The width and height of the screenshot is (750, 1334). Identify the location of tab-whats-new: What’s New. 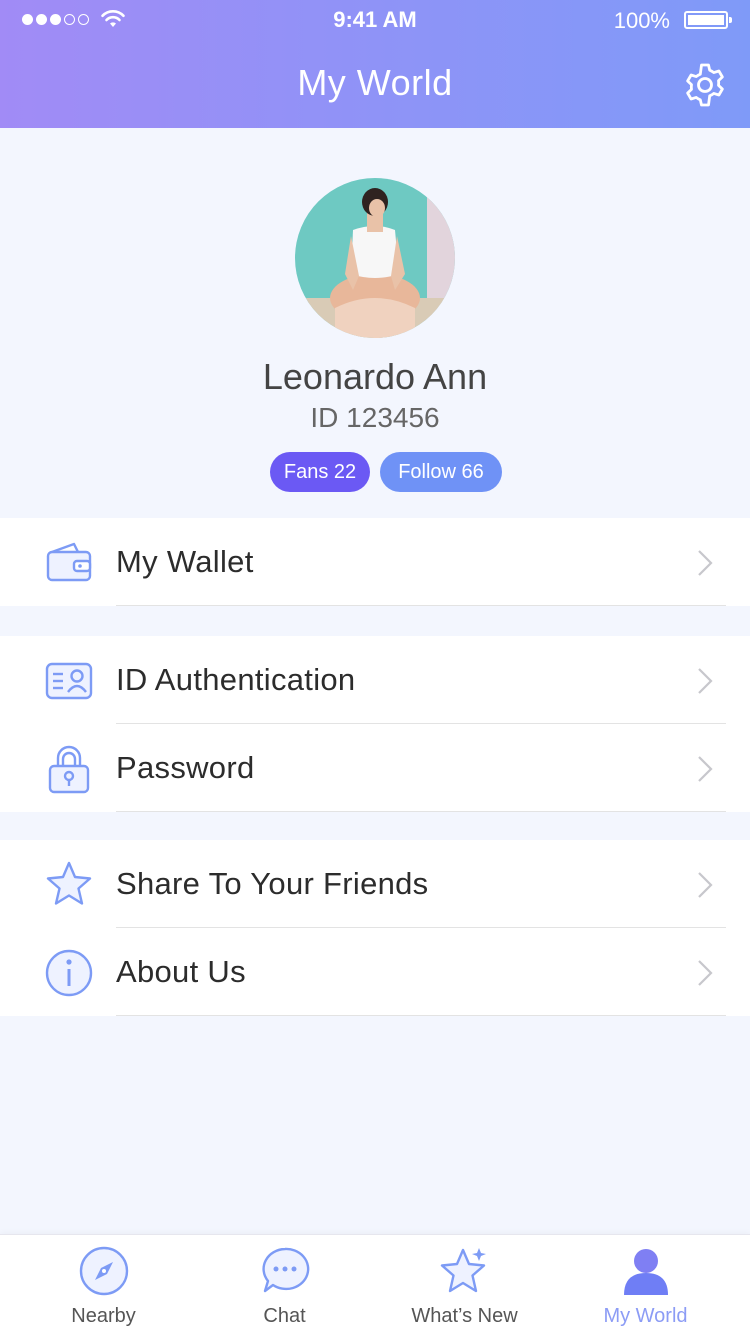
(464, 1284).